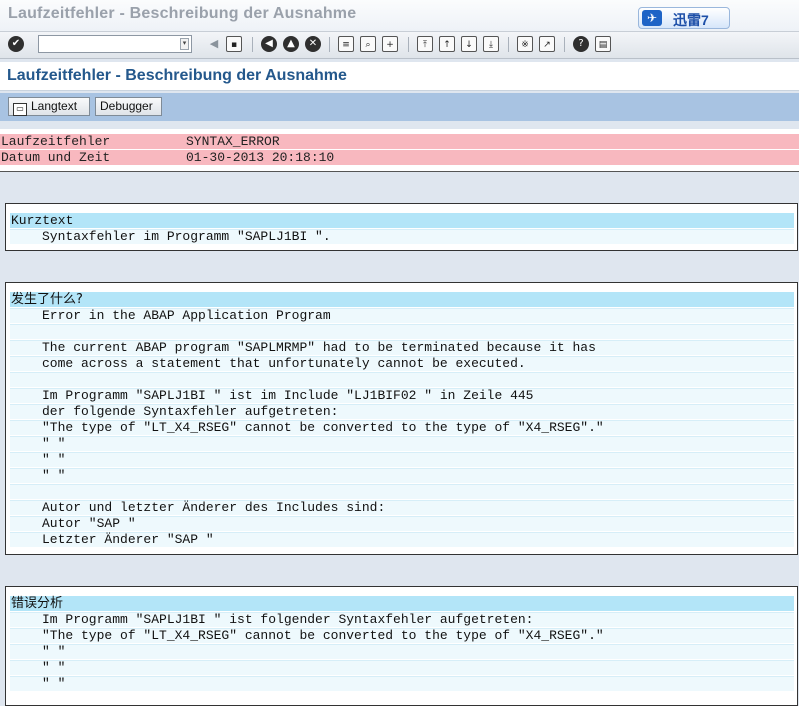 The image size is (799, 706). Describe the element at coordinates (691, 20) in the screenshot. I see `xunlei-label: 迅雷7` at that location.